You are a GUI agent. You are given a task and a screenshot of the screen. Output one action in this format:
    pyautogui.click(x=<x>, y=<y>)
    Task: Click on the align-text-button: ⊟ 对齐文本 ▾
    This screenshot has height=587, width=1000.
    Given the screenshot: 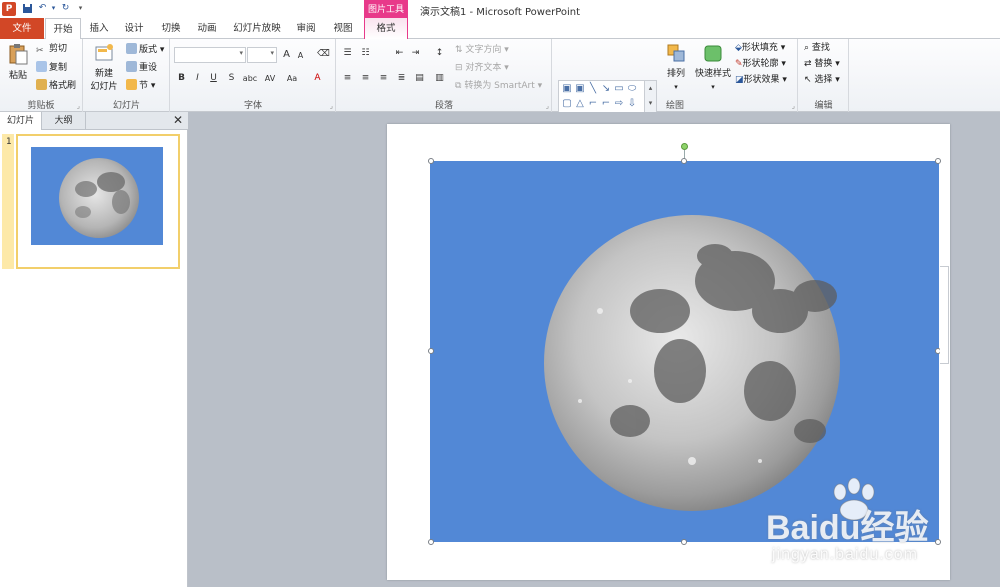 What is the action you would take?
    pyautogui.click(x=482, y=68)
    